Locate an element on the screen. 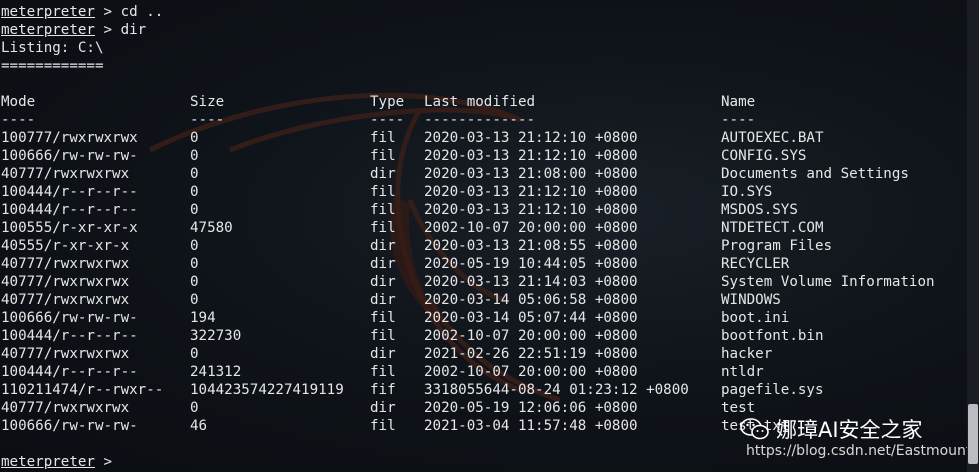  cell-name: hacker is located at coordinates (747, 354).